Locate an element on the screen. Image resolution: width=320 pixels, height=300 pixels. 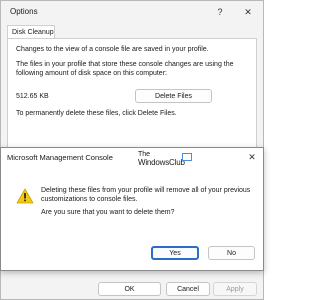
warning-icon is located at coordinates (25, 197).